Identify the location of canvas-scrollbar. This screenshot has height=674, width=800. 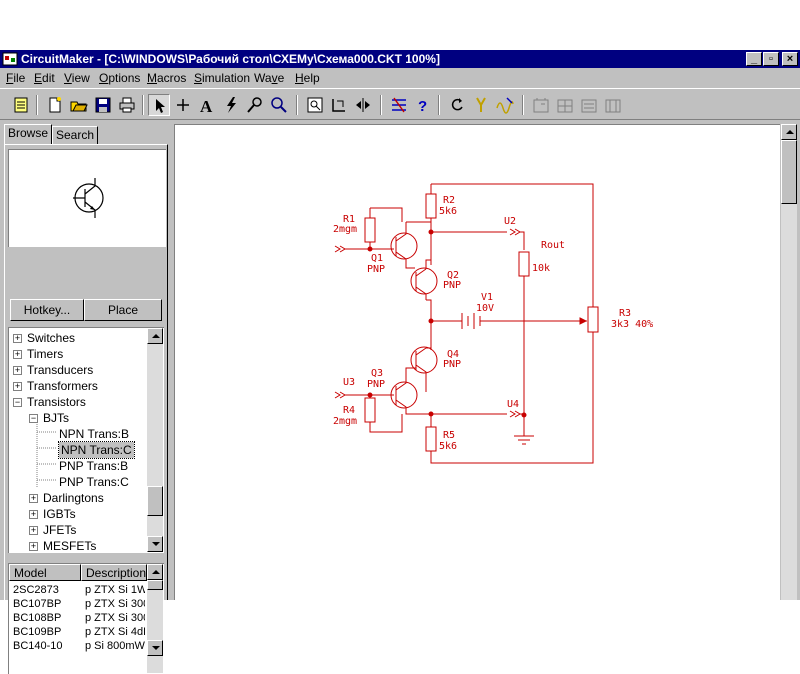
(789, 362).